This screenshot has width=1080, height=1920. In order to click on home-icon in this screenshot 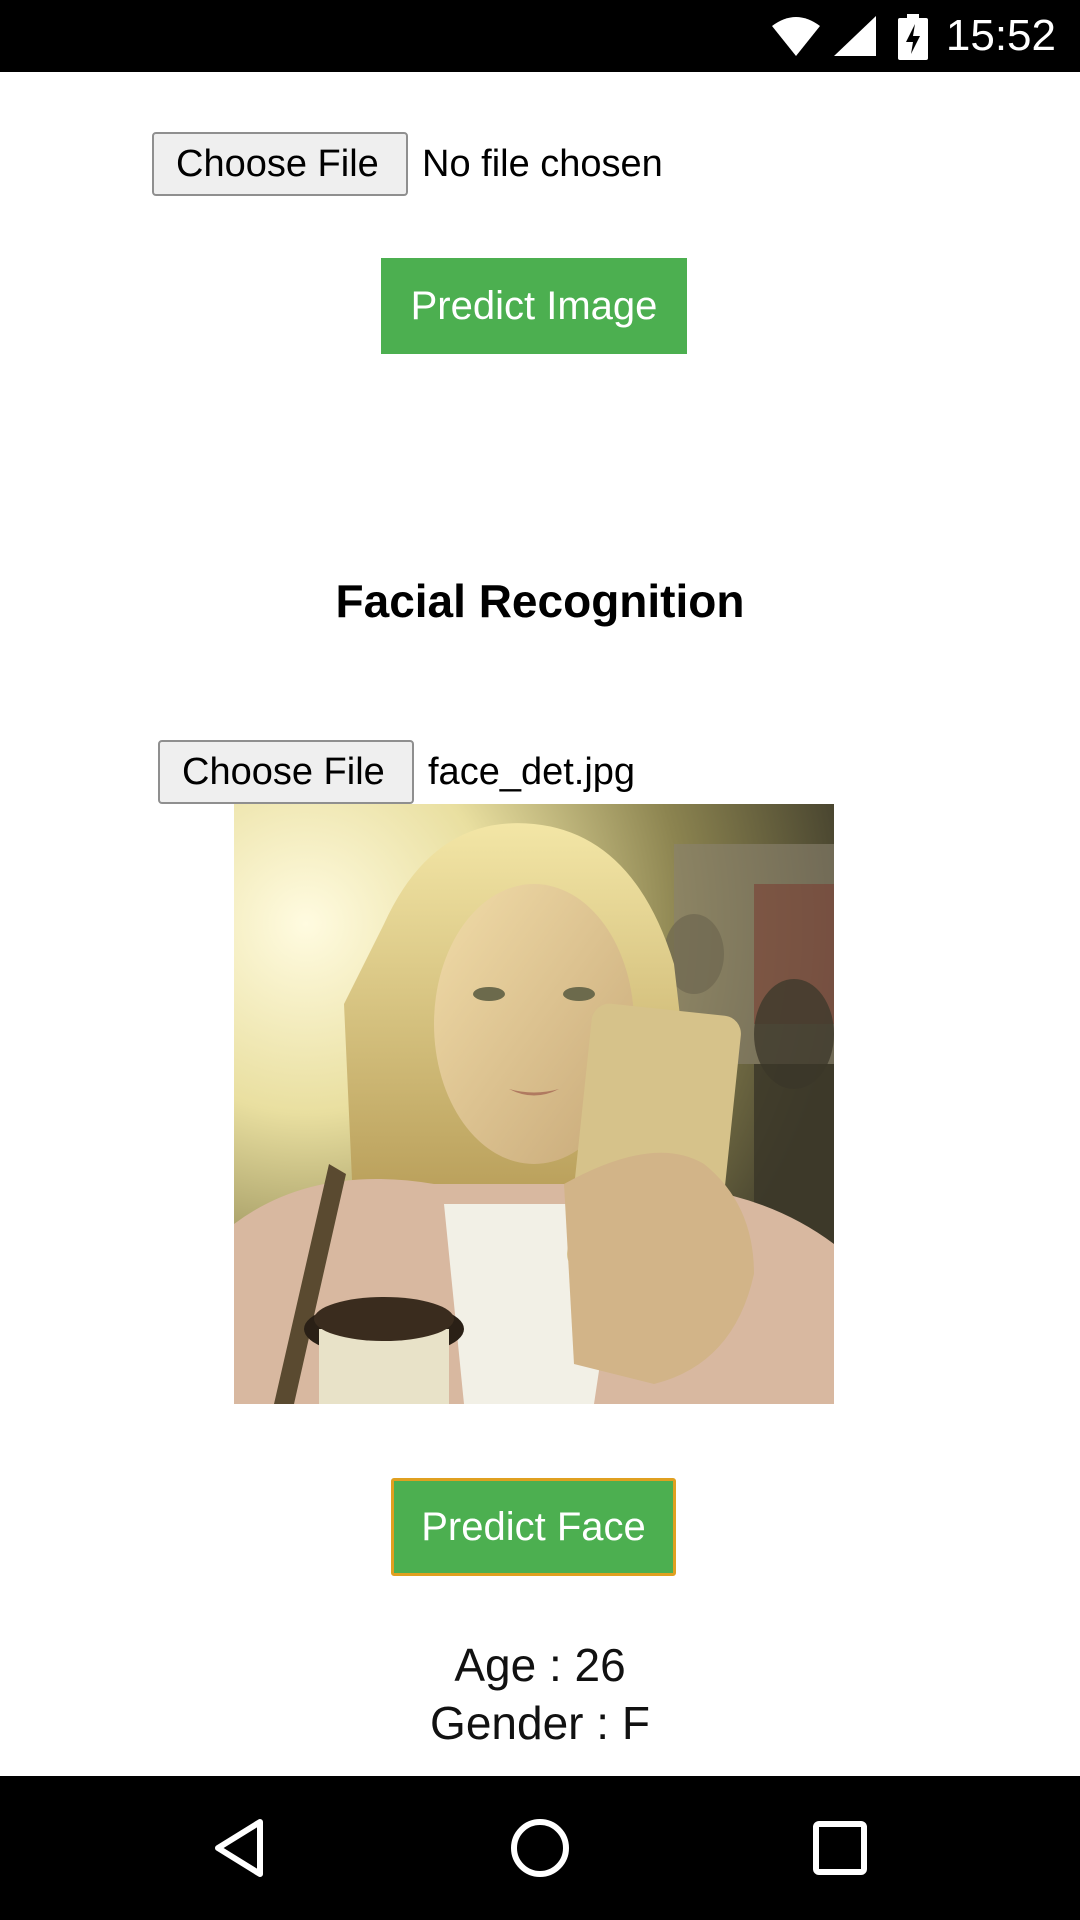, I will do `click(540, 1848)`.